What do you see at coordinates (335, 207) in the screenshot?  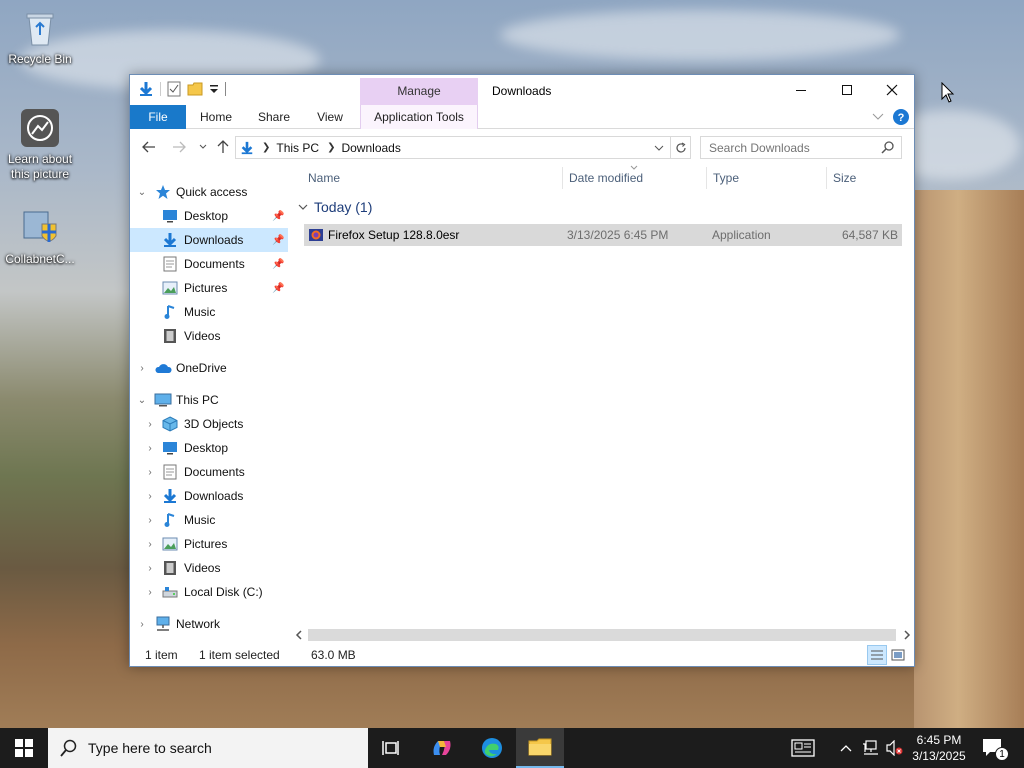 I see `group-header-today: Today (1)` at bounding box center [335, 207].